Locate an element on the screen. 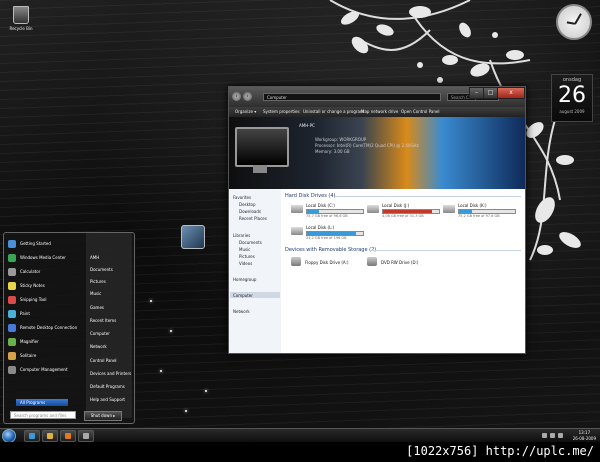 This screenshot has height=462, width=600. menu-item-computer-management: Computer Management is located at coordinates (44, 370).